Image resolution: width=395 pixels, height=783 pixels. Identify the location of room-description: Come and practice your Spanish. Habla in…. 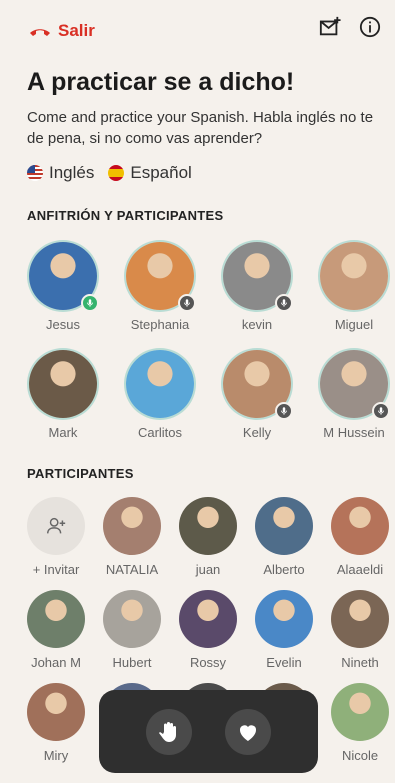
(200, 128).